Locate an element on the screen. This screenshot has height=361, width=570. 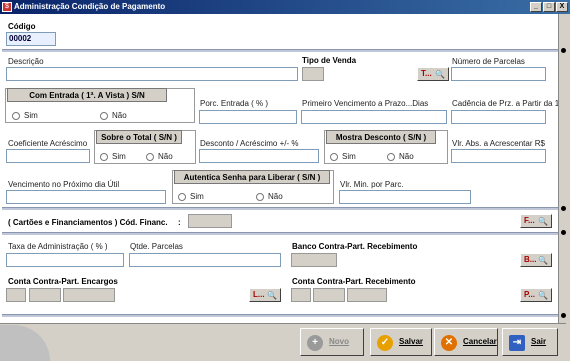
cadencia-label: Cadência de Prz. a Partir da 1ª. is located at coordinates (508, 103).